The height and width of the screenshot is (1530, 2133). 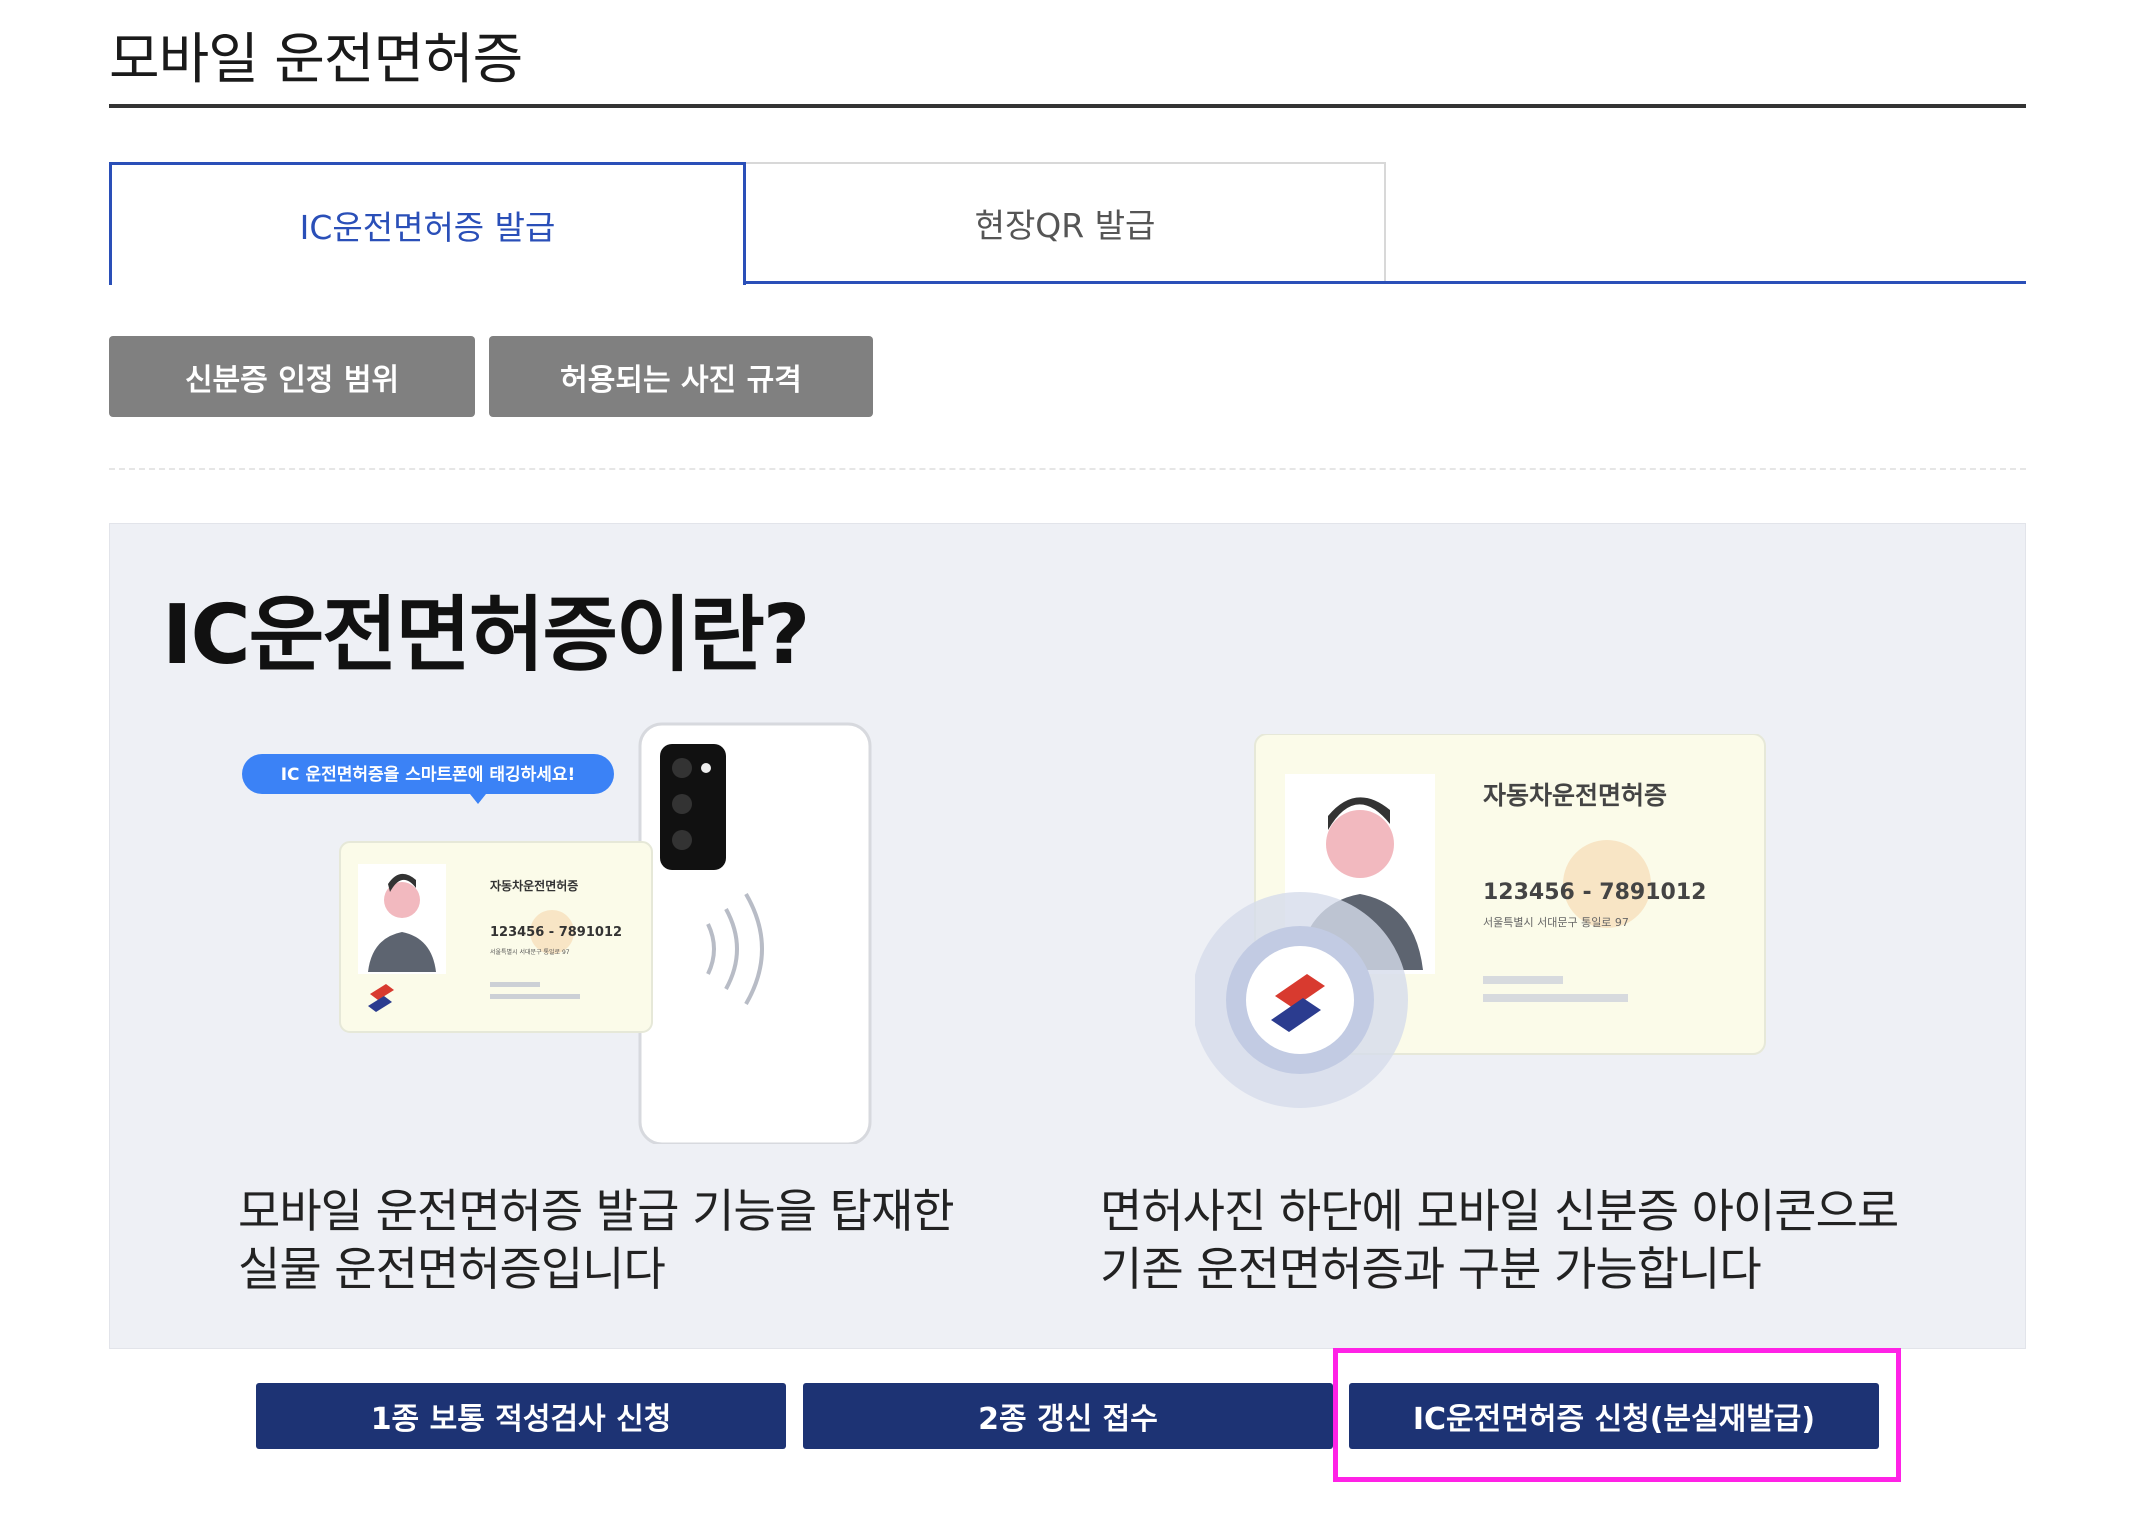 I want to click on tab-onsite-qr-issue: 현장QR 발급, so click(x=1066, y=221).